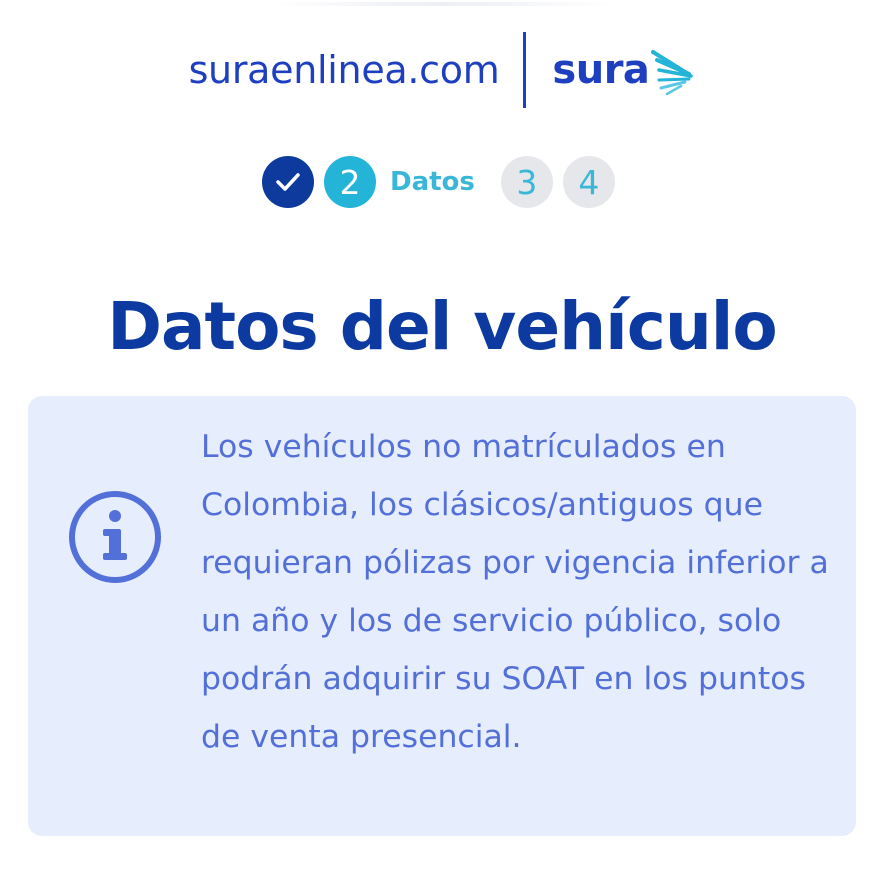 The width and height of the screenshot is (884, 874). I want to click on header-divider, so click(525, 70).